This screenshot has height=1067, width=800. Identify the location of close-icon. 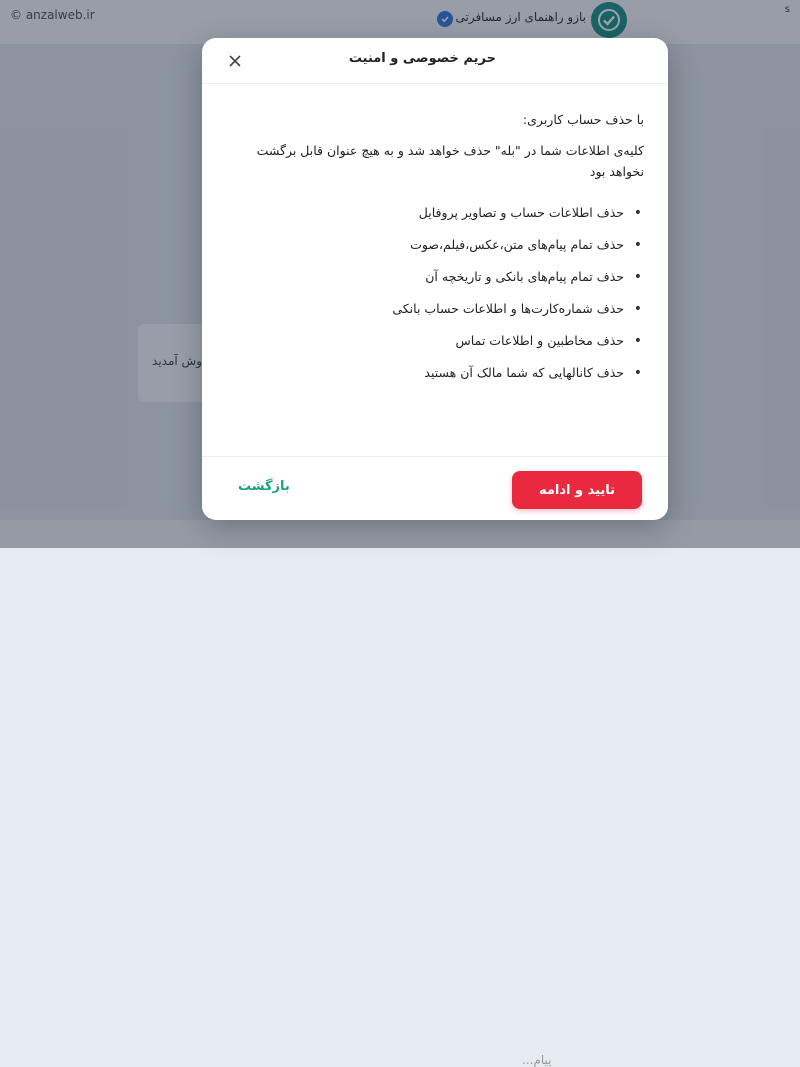
(235, 61).